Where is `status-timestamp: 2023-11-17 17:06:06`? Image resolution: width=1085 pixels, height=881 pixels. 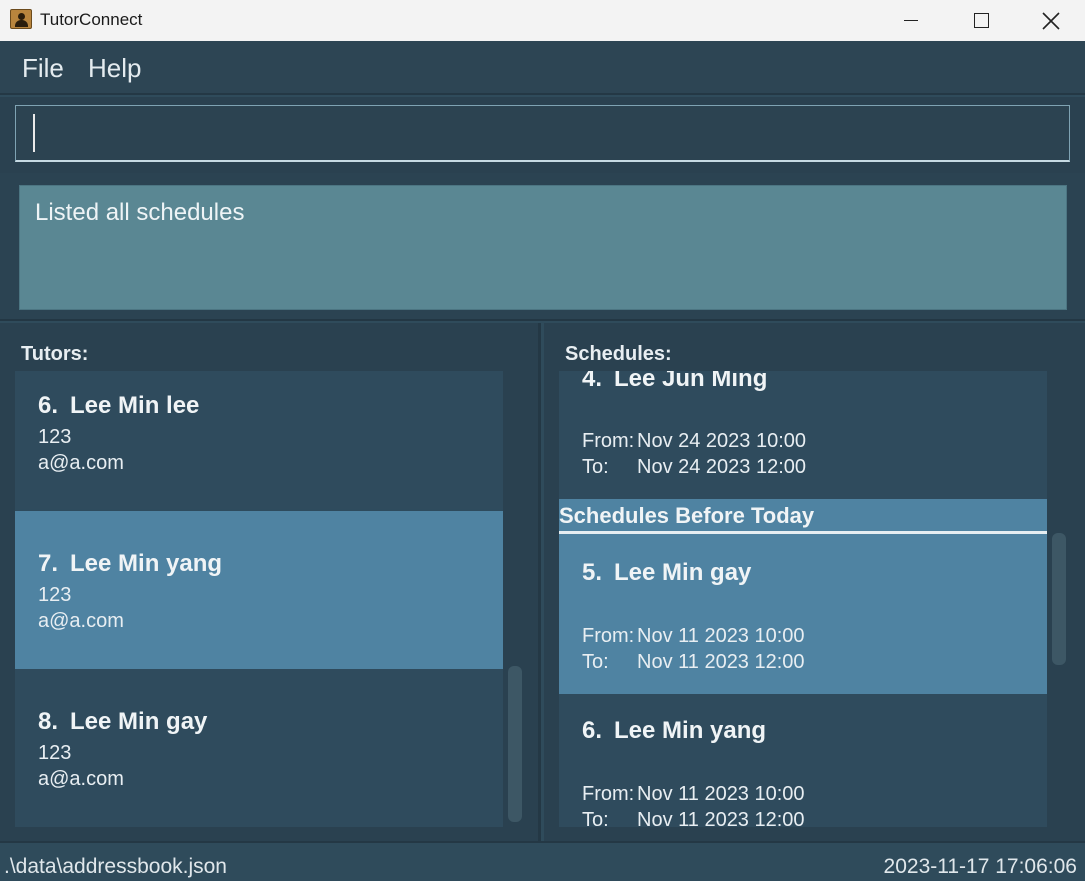
status-timestamp: 2023-11-17 17:06:06 is located at coordinates (980, 866).